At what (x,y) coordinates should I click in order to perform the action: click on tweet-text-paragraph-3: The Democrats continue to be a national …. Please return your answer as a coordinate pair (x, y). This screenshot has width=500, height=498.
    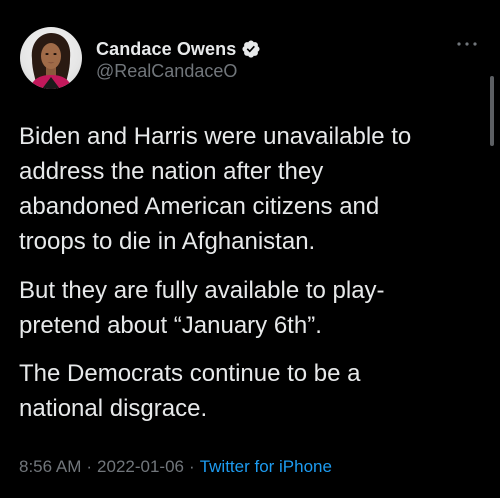
    Looking at the image, I should click on (190, 391).